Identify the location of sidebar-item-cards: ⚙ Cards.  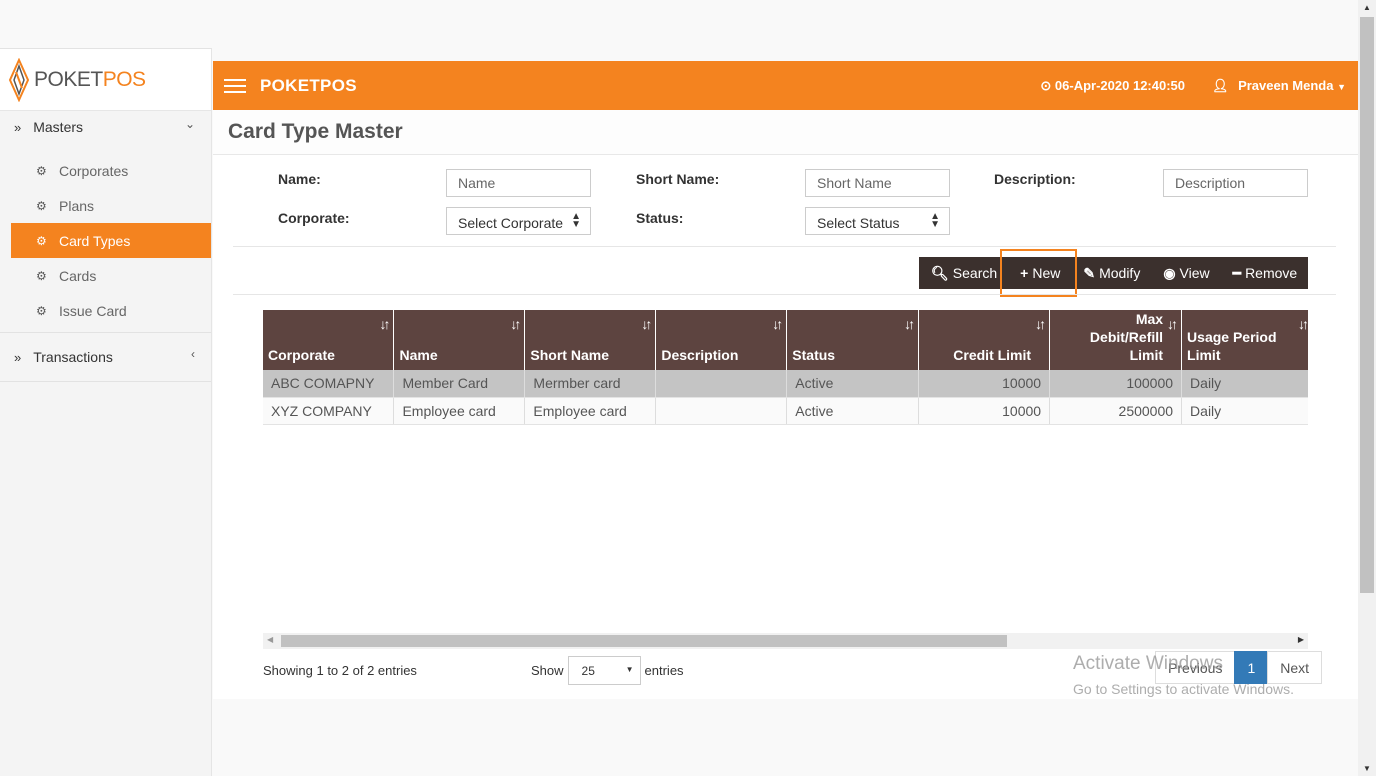
(111, 275).